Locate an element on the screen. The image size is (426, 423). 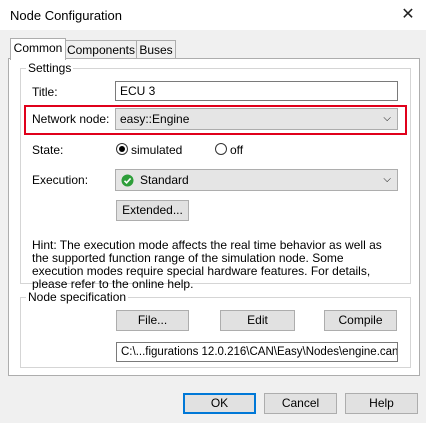
tab-common: Common is located at coordinates (38, 49).